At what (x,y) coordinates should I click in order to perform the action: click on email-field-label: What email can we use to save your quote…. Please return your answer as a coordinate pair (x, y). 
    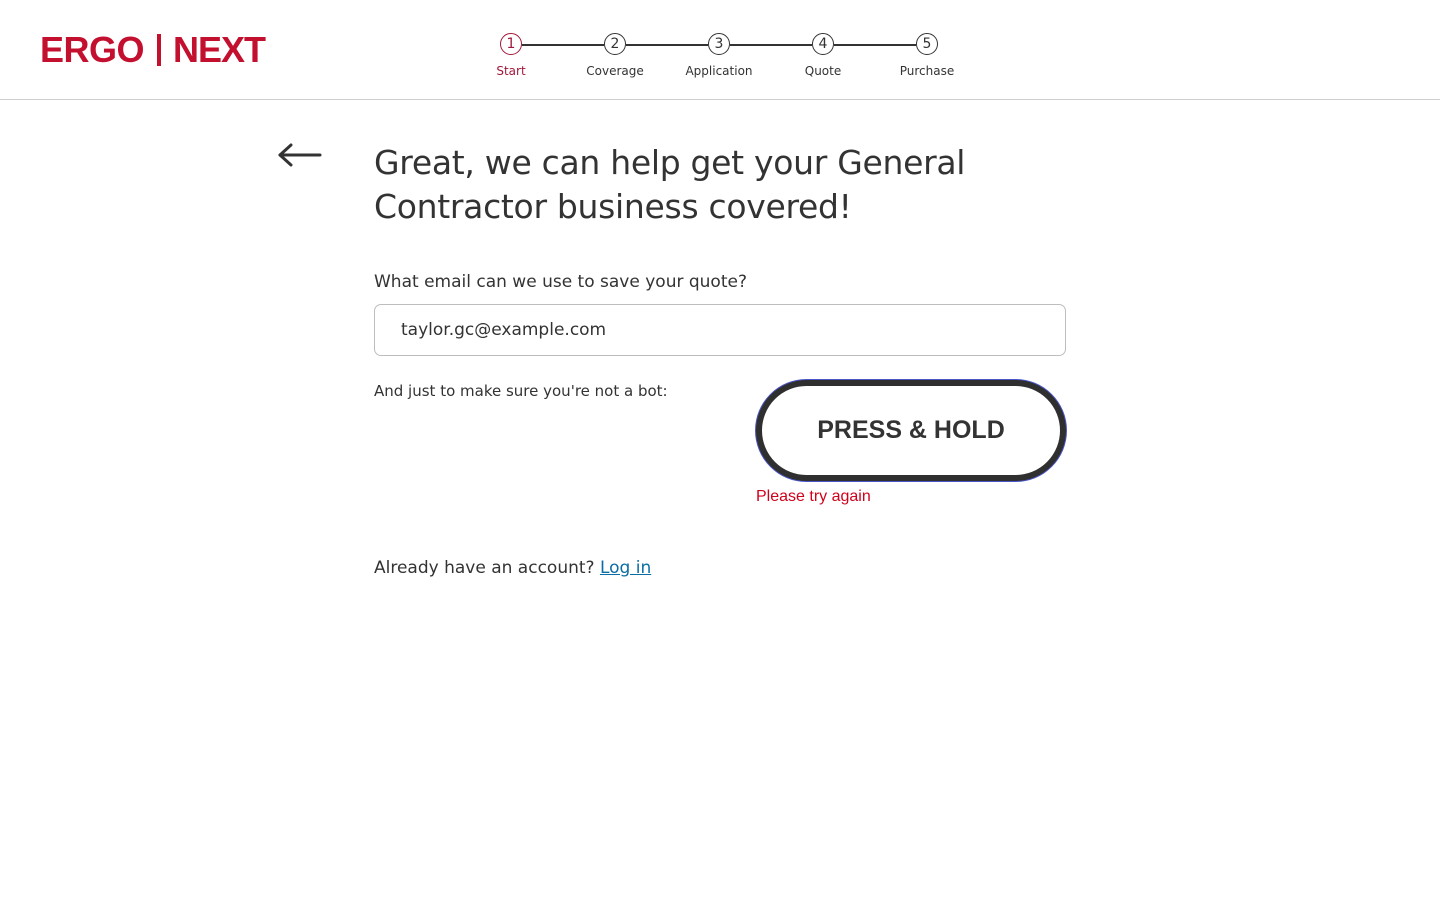
    Looking at the image, I should click on (560, 282).